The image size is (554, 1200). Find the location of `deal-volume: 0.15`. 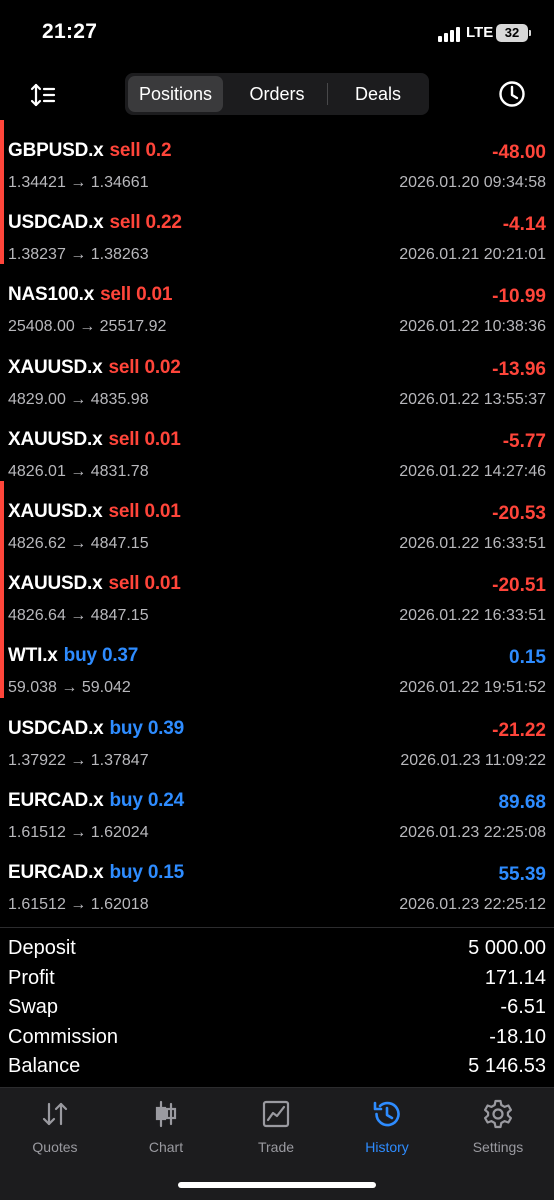

deal-volume: 0.15 is located at coordinates (165, 872).